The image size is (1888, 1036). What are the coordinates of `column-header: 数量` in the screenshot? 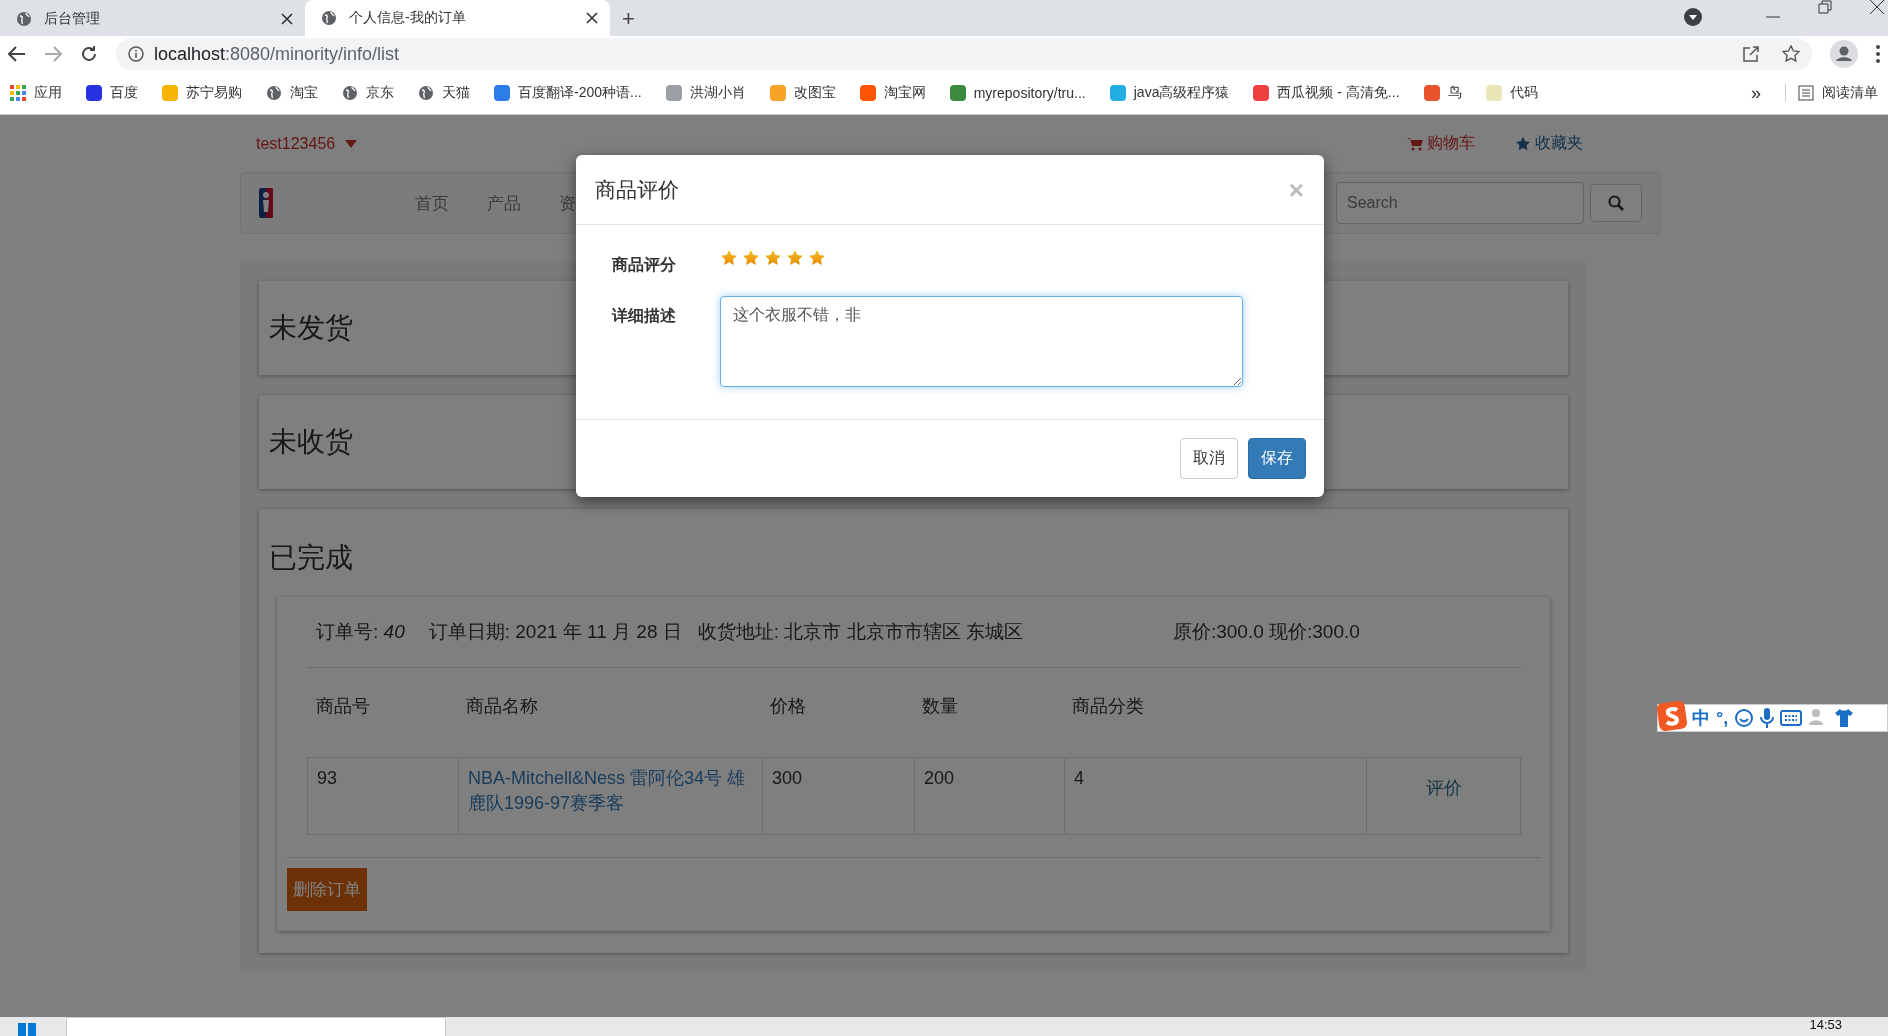 It's located at (940, 706).